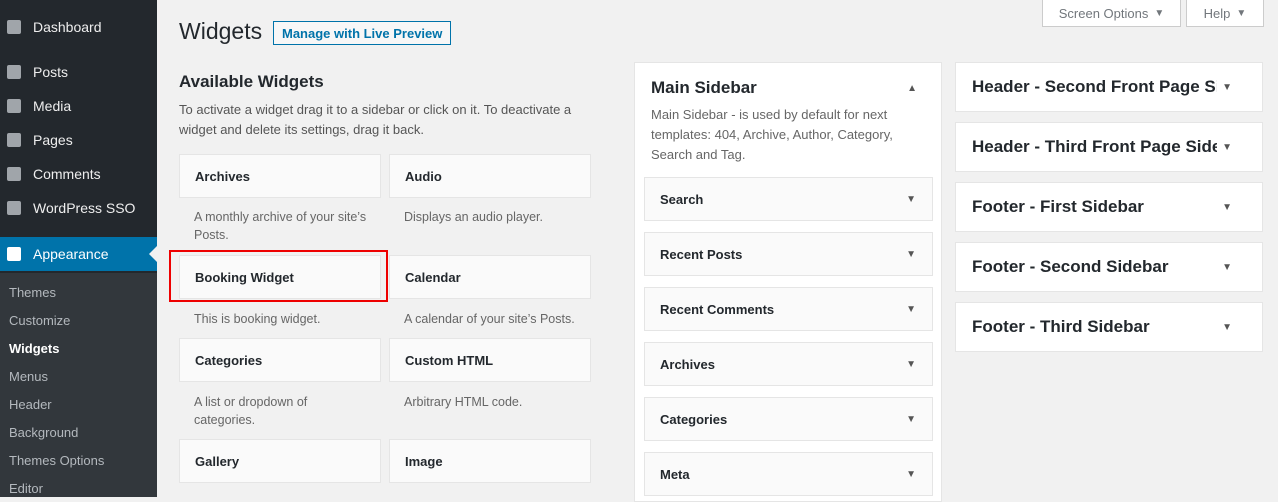 The height and width of the screenshot is (502, 1278). What do you see at coordinates (280, 360) in the screenshot?
I see `widget-categories: Categories` at bounding box center [280, 360].